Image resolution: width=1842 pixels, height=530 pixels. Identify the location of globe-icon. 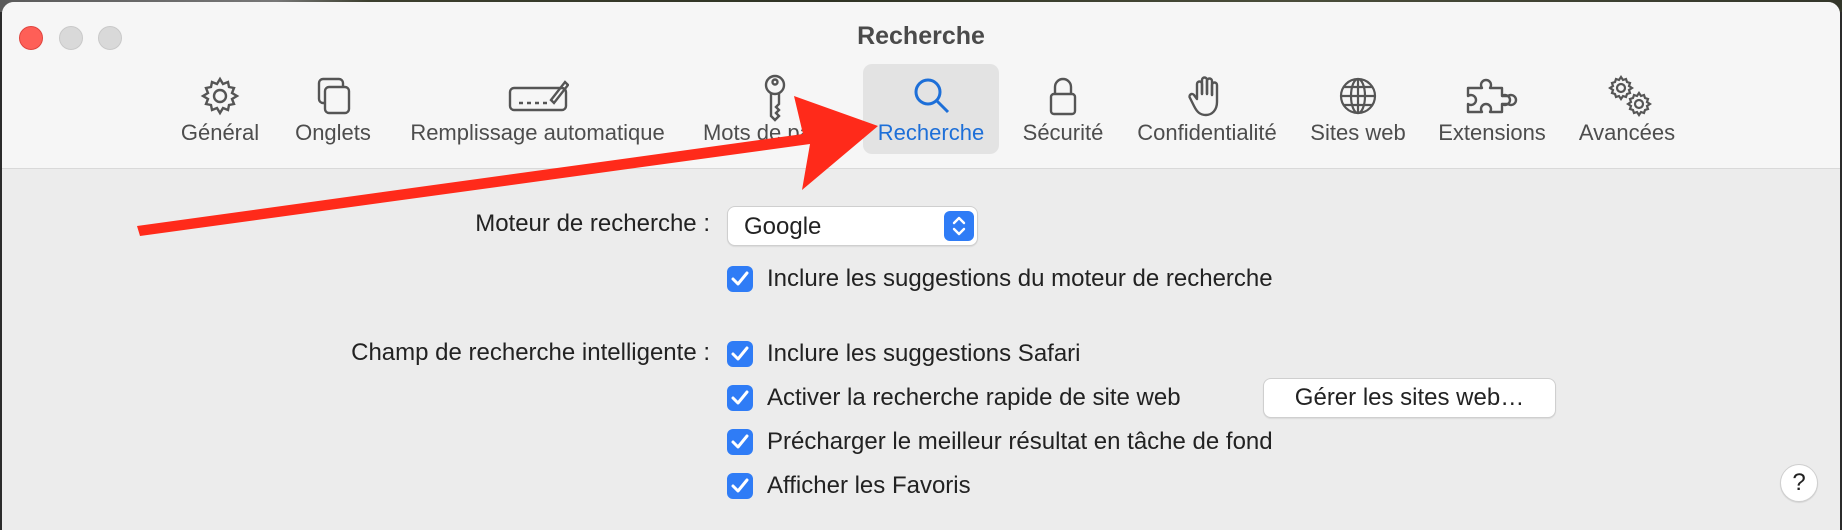
(1358, 96).